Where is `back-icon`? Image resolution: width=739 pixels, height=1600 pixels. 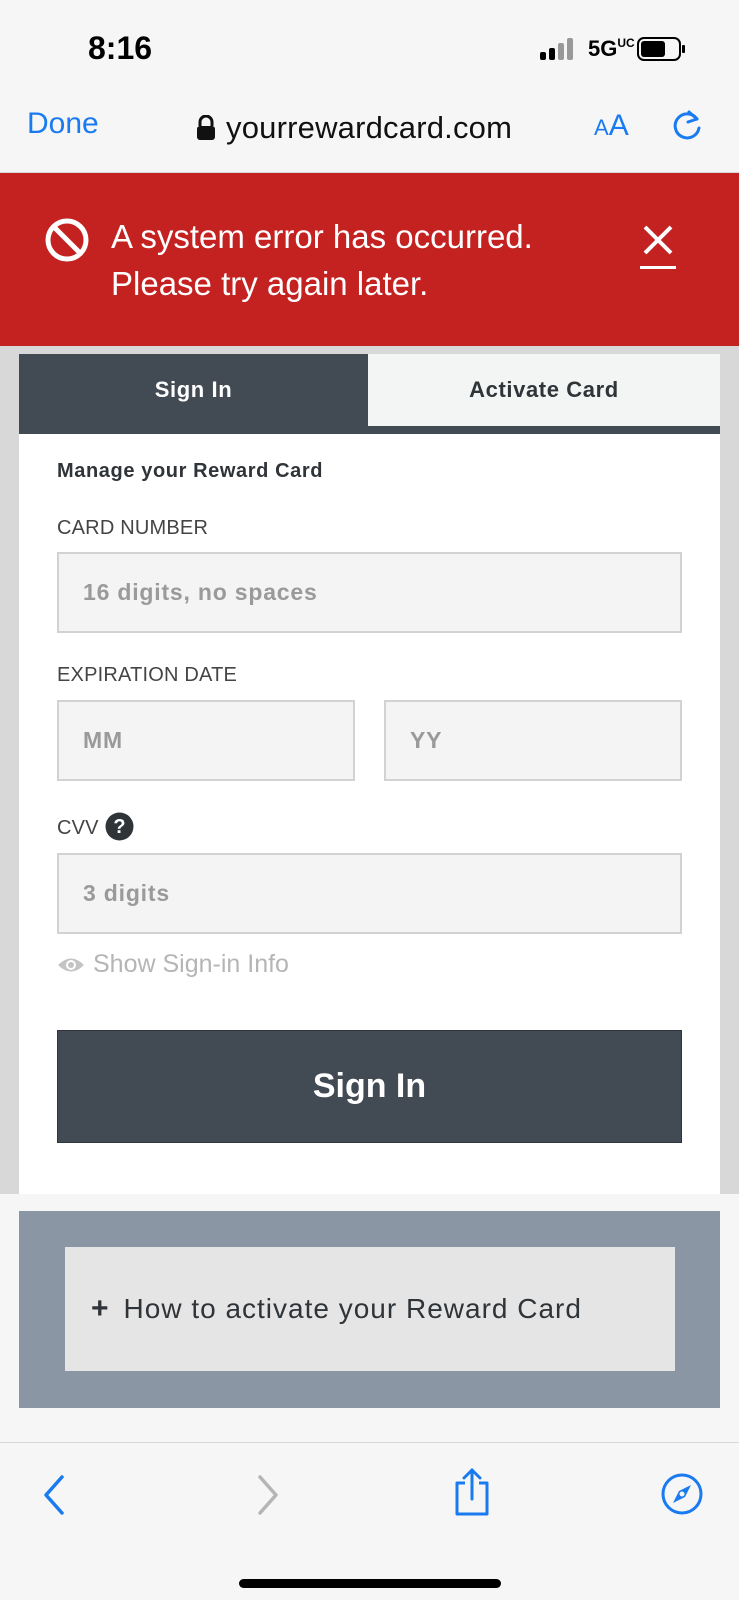
back-icon is located at coordinates (55, 1495).